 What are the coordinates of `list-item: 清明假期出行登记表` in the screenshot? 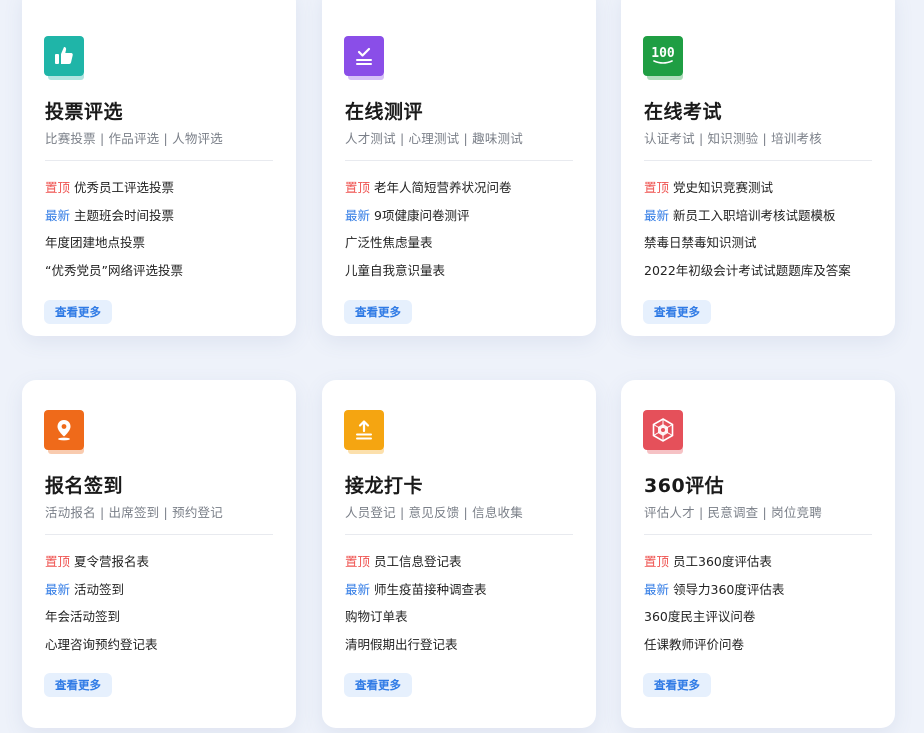 It's located at (465, 648).